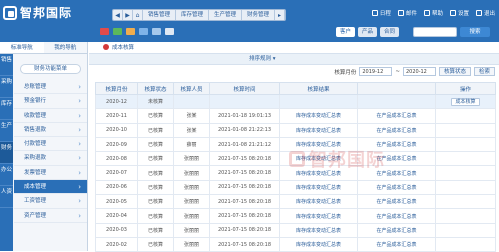 Image resolution: width=499 pixels, height=252 pixels. What do you see at coordinates (46, 13) in the screenshot?
I see `logo-text: 智邦国际` at bounding box center [46, 13].